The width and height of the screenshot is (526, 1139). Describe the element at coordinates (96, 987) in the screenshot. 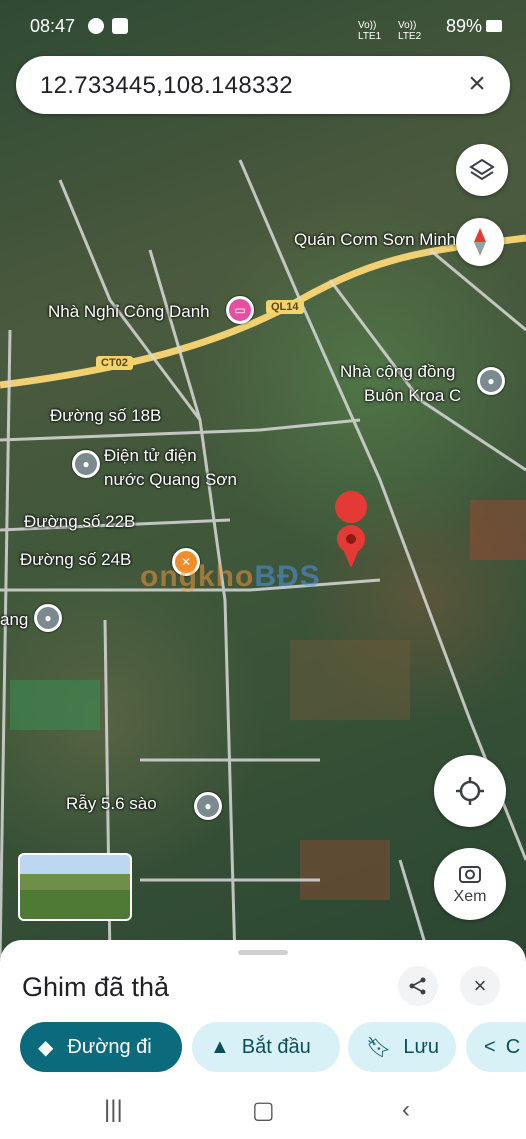

I see `sheet-title: Ghim đã thả` at that location.